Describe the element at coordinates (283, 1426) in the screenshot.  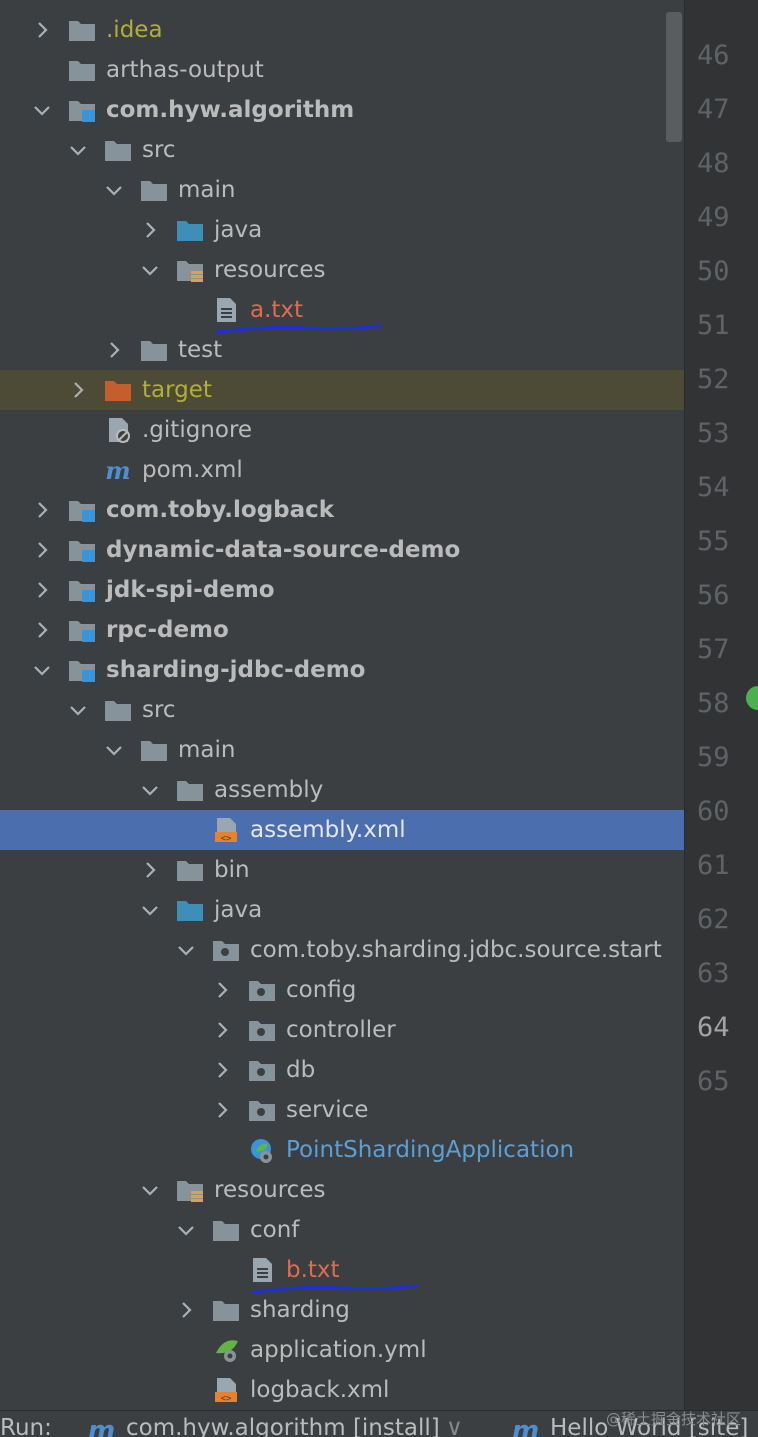
I see `run-tab-algorithm-install: com.hyw.algorithm [install]` at that location.